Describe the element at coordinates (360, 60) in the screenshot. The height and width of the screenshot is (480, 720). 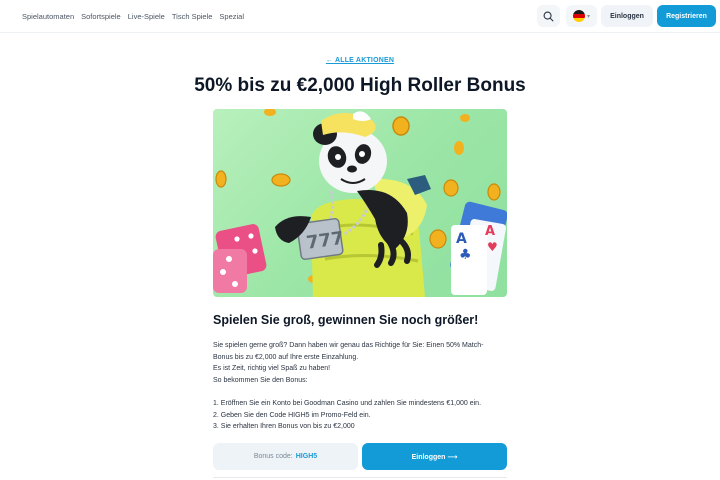
I see `back-to-promotions-link: ← ALLE AKTIONEN` at that location.